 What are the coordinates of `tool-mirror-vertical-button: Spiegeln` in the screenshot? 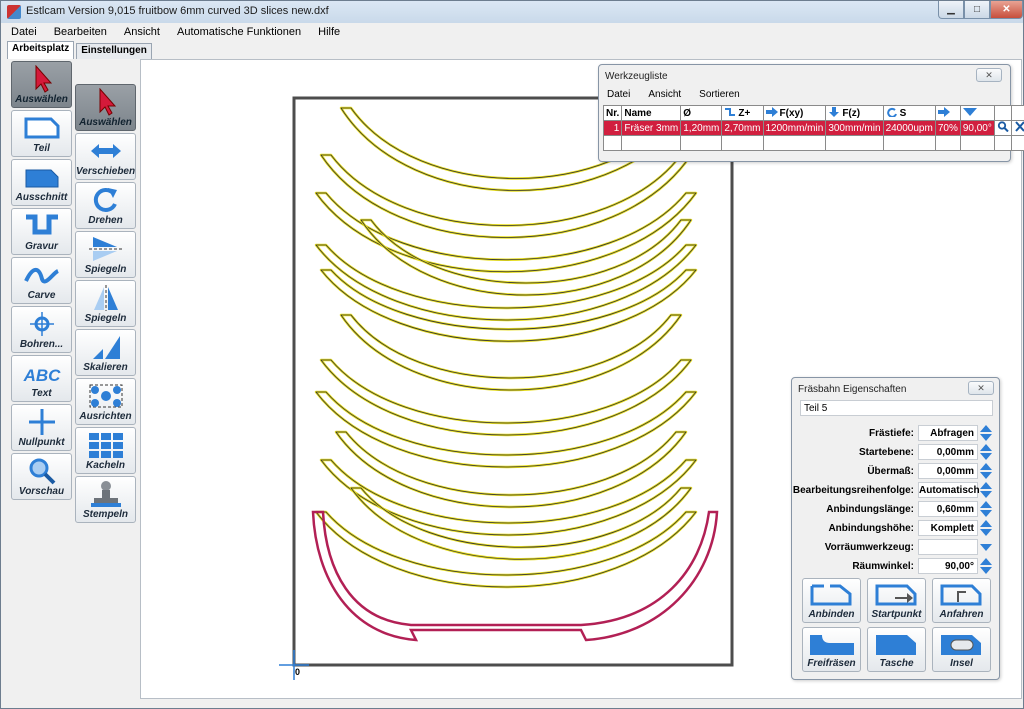 It's located at (105, 303).